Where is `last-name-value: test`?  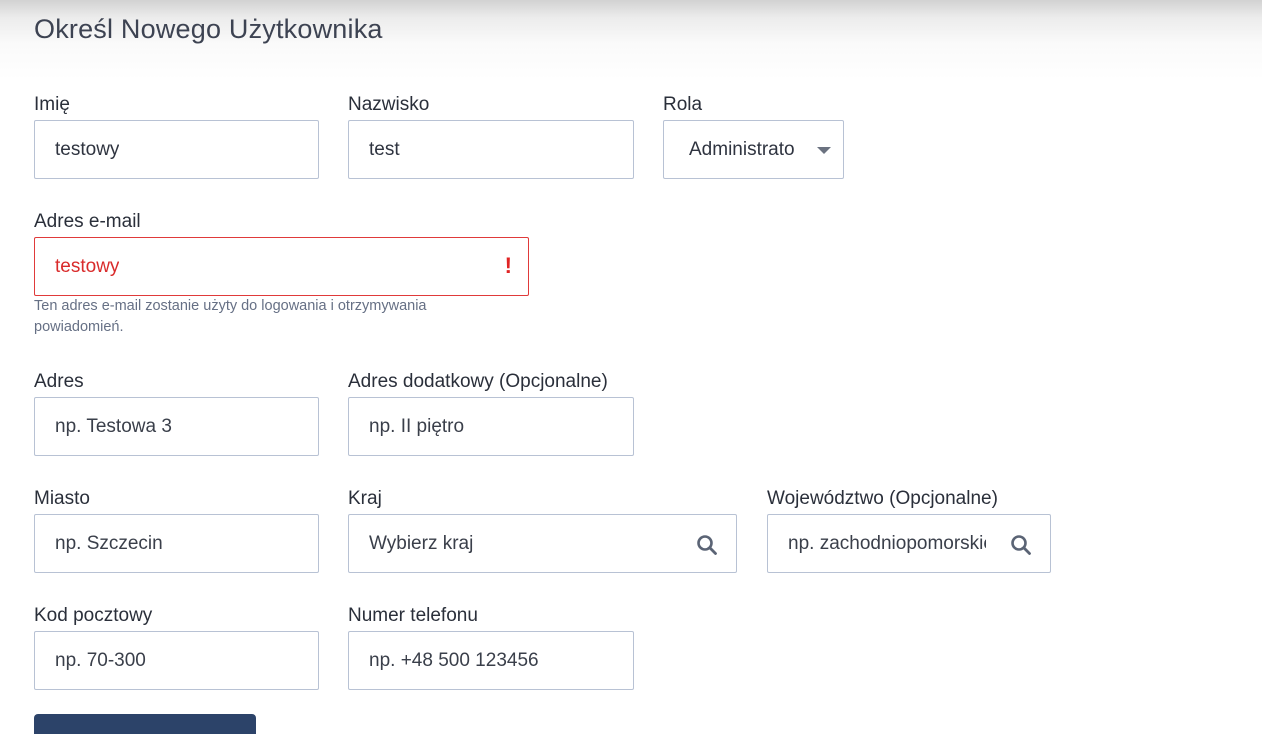 last-name-value: test is located at coordinates (384, 149).